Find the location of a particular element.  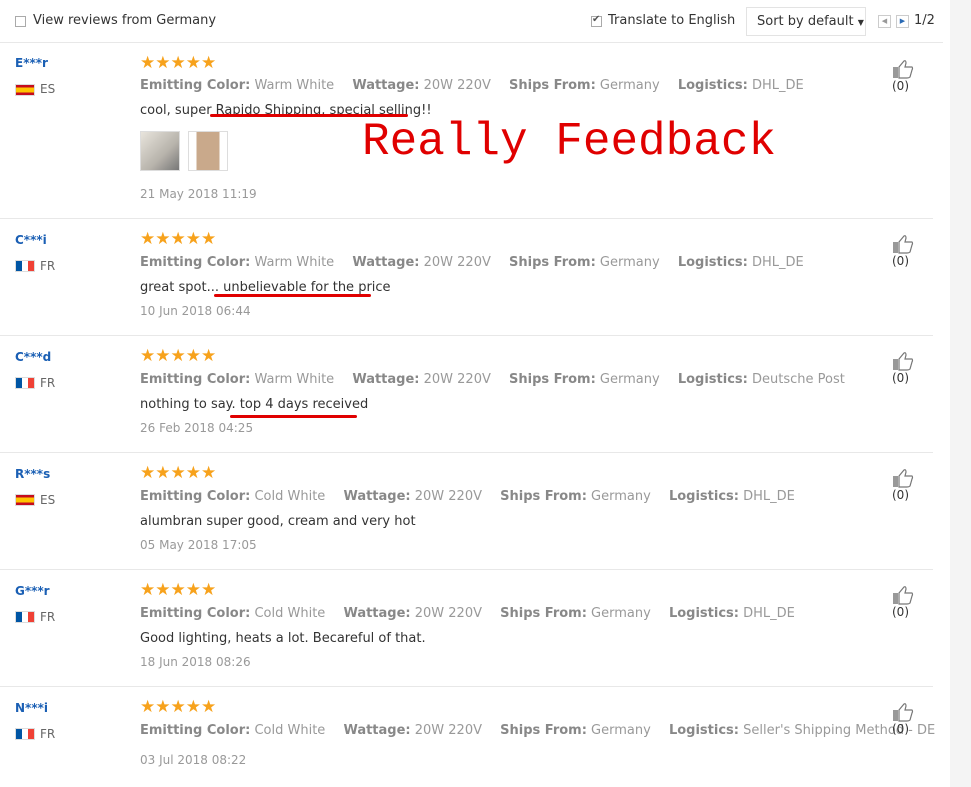

reviewer-name: C***d is located at coordinates (33, 357).